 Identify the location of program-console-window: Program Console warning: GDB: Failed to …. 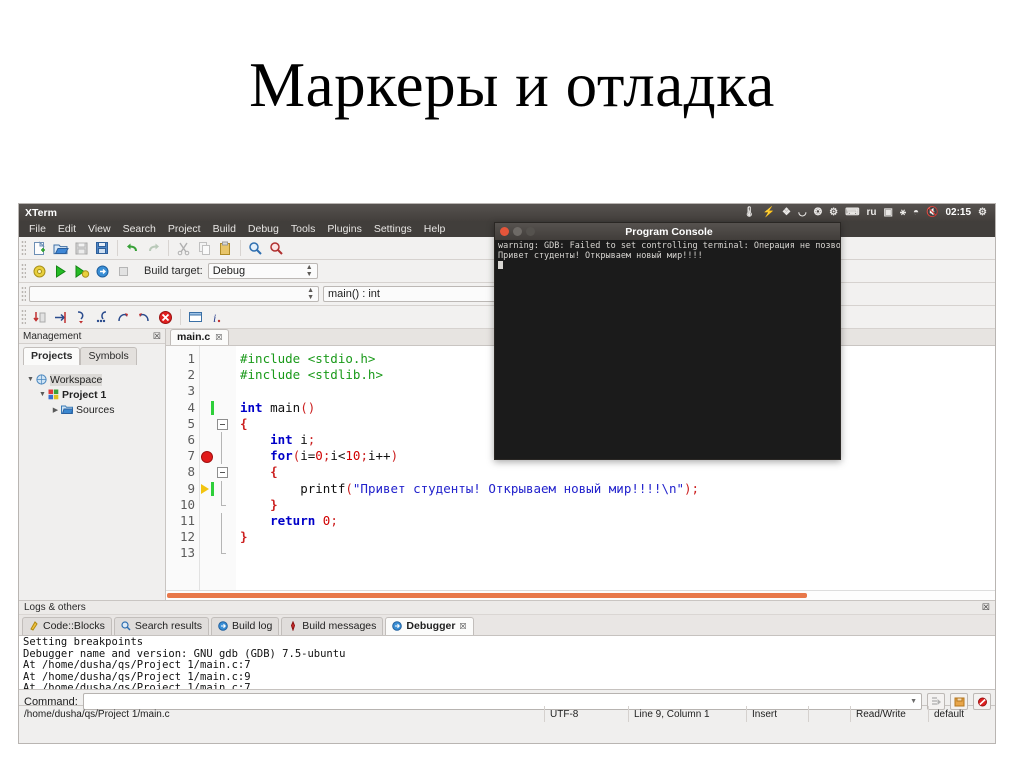
(667, 341).